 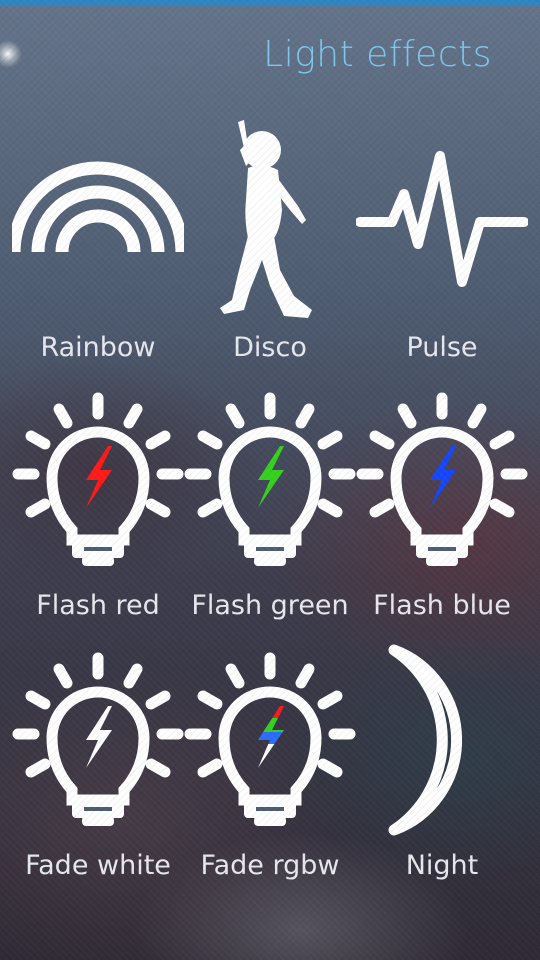 I want to click on effect-fade-rgbw: Fade rgbw, so click(x=270, y=780).